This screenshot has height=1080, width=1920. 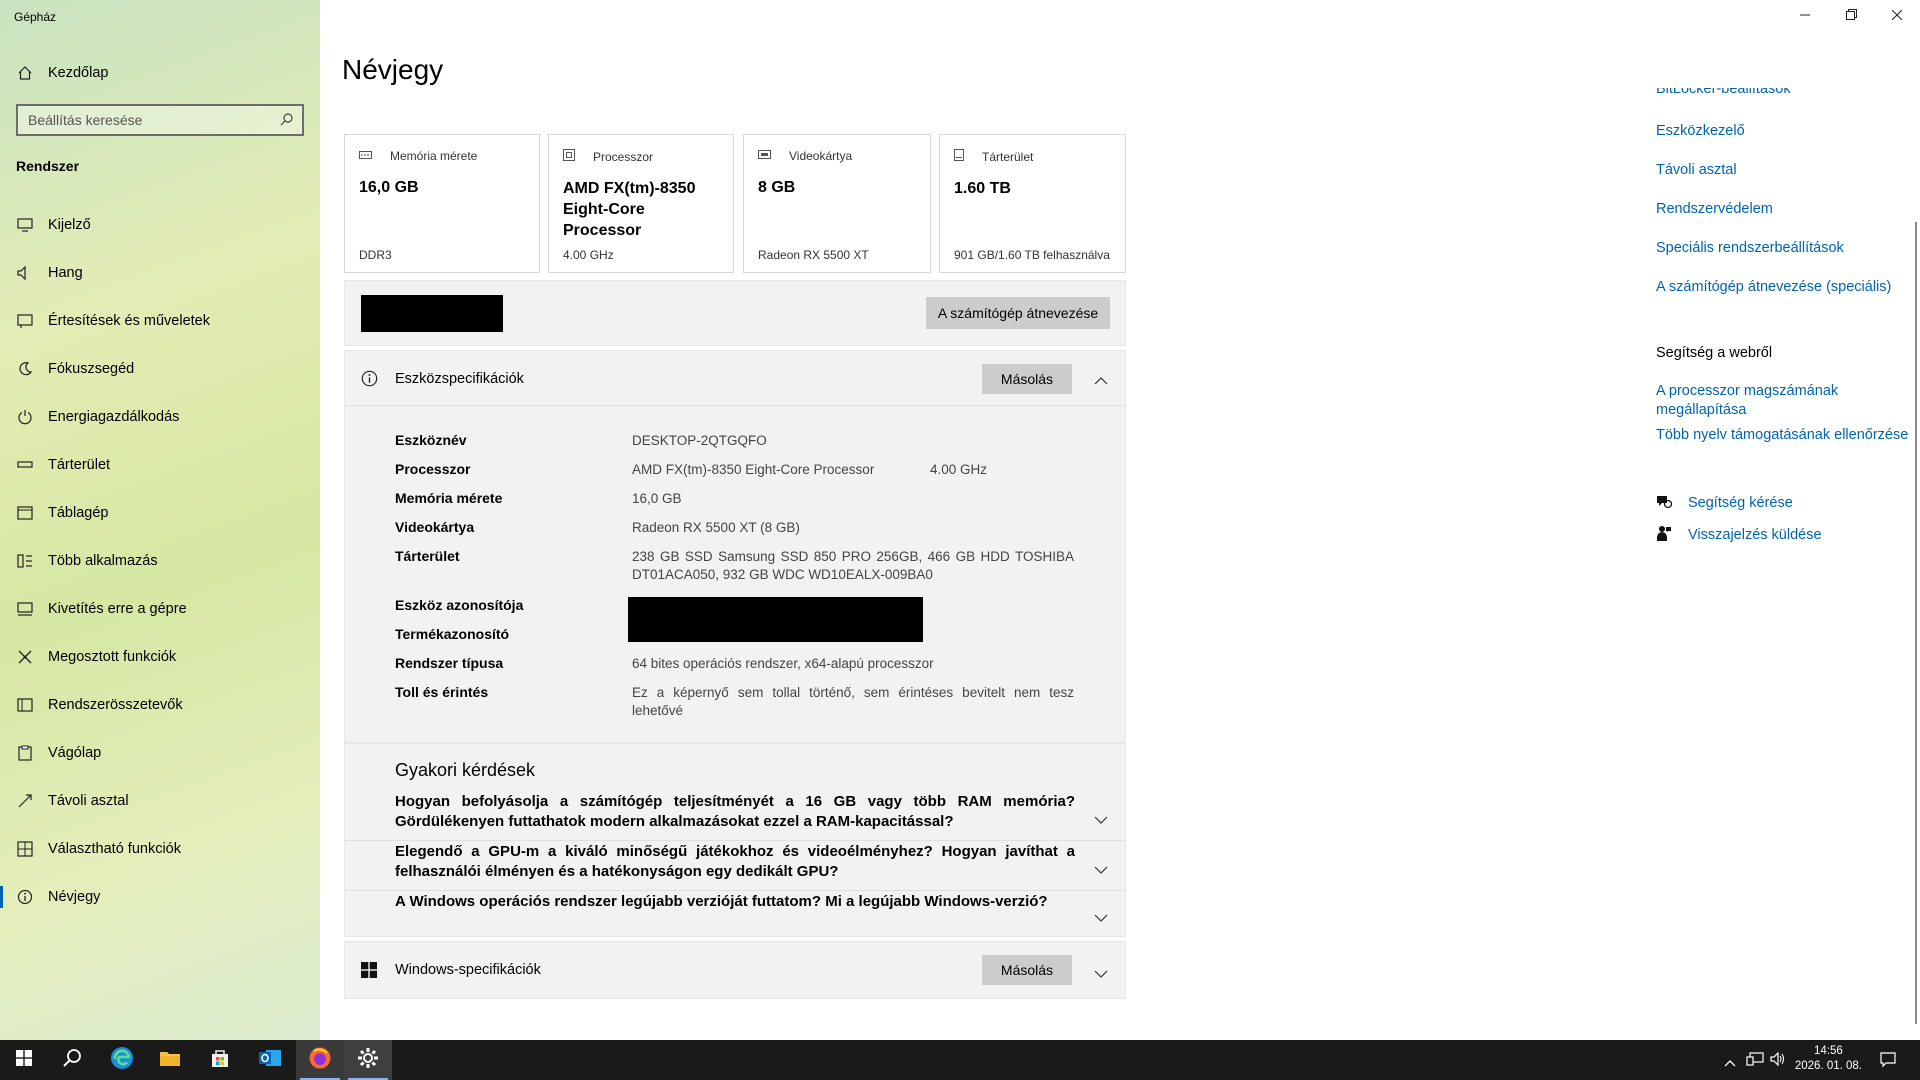 I want to click on sidebar-item-label: Fókuszsegéd, so click(x=91, y=369).